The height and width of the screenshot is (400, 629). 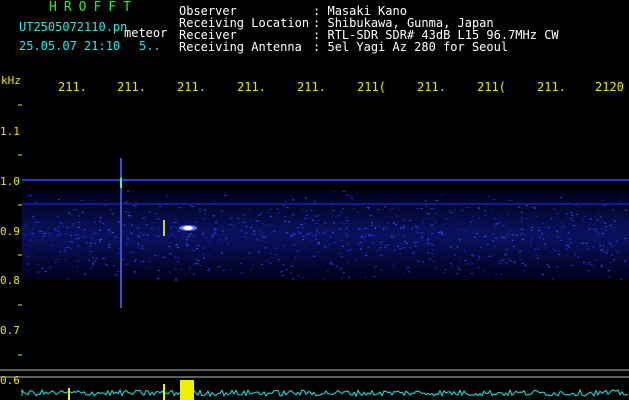 What do you see at coordinates (20, 230) in the screenshot?
I see `axis-tick-marks` at bounding box center [20, 230].